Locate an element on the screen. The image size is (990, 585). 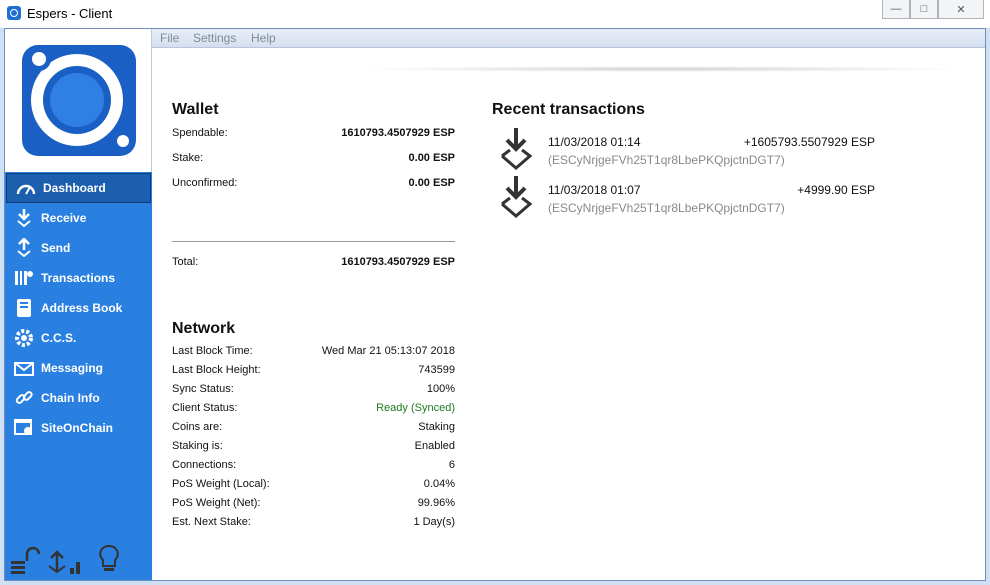
maximize-icon: □ is located at coordinates (924, 9).